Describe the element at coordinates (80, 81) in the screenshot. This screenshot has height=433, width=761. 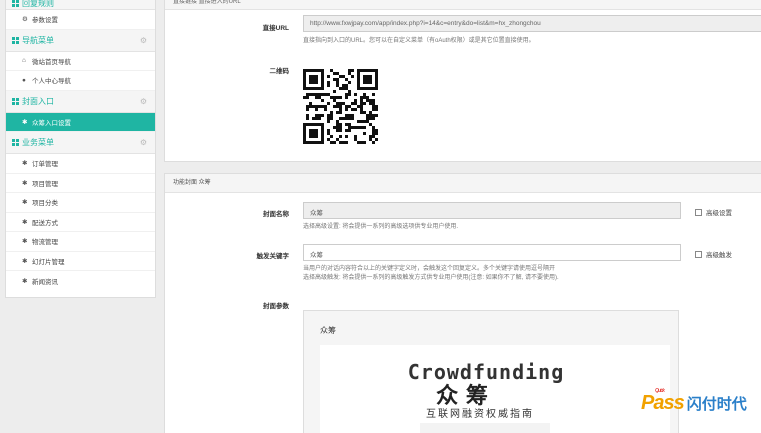
I see `sidebar-item-user-nav: ● 个人中心导航` at that location.